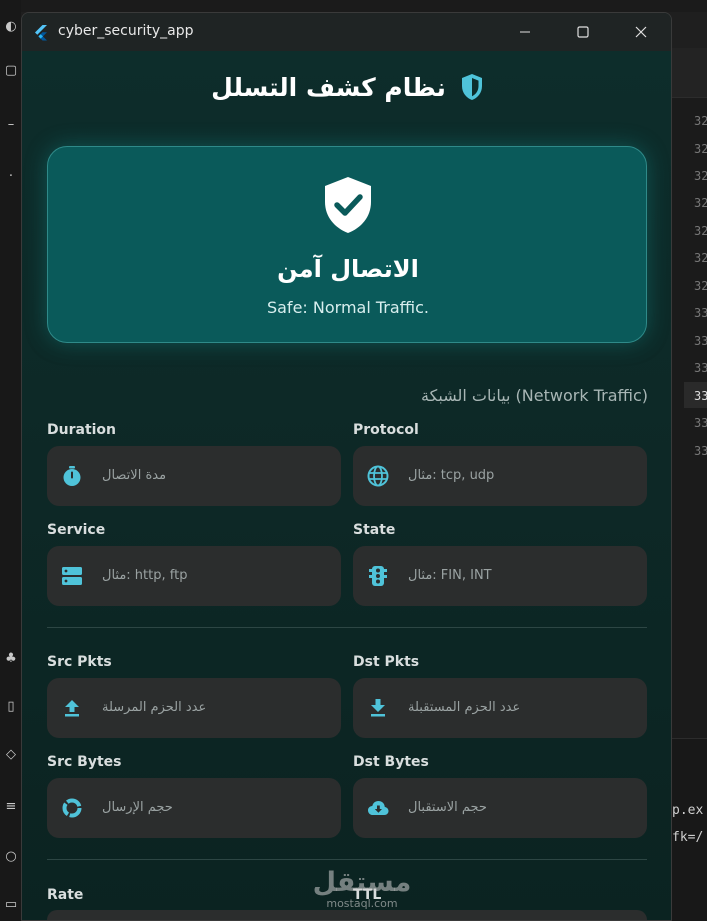 The height and width of the screenshot is (921, 707). I want to click on background-tab-strip, so click(689, 73).